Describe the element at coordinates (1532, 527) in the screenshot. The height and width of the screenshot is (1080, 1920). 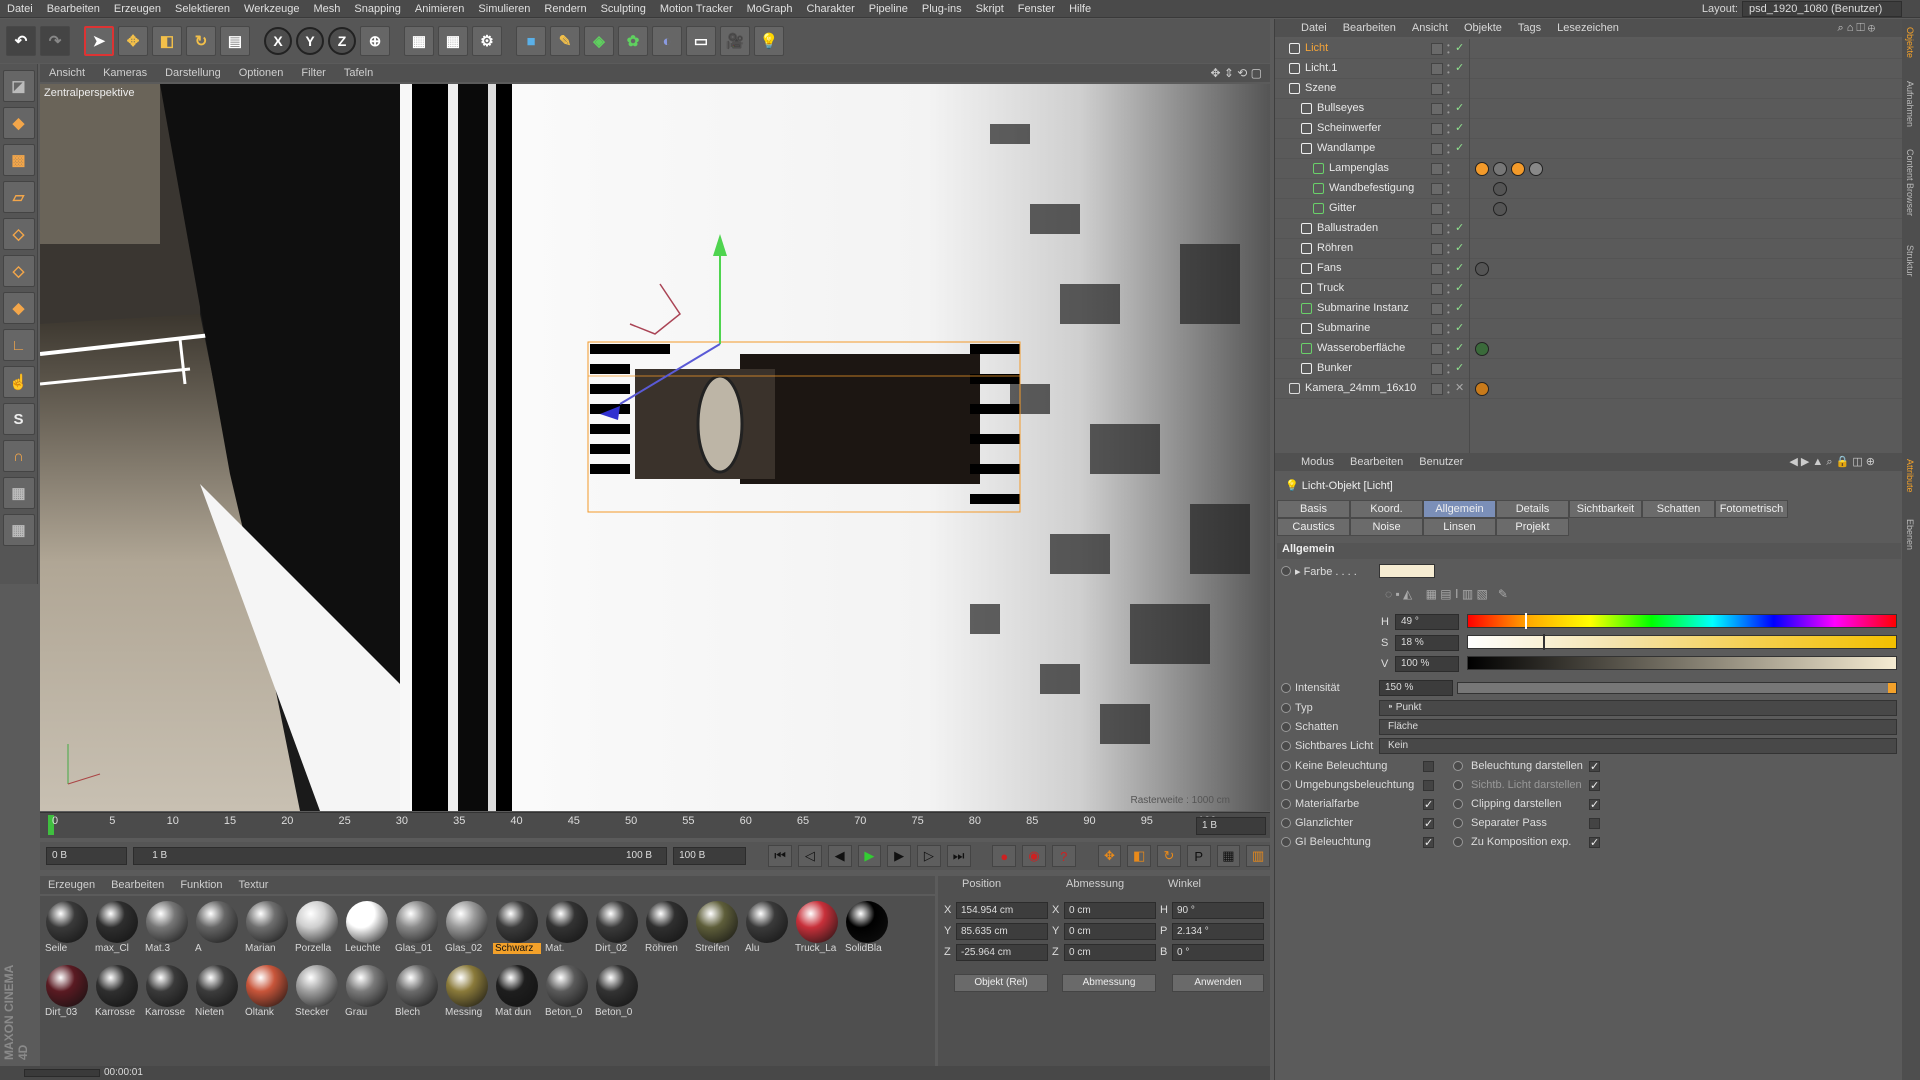
I see `tab-projekt: Projekt` at that location.